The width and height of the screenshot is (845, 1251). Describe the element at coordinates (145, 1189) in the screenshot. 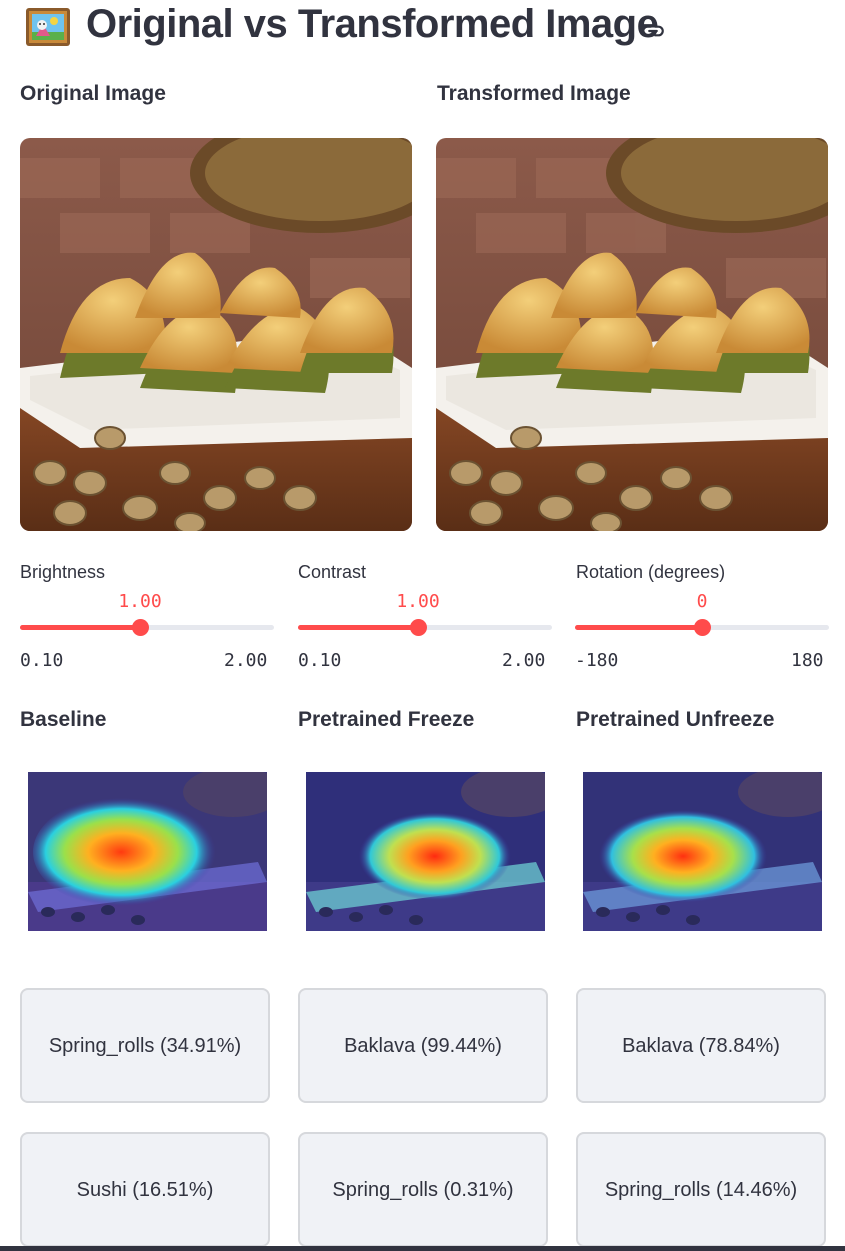

I see `baseline-prediction-2: Sushi (16.51%)` at that location.